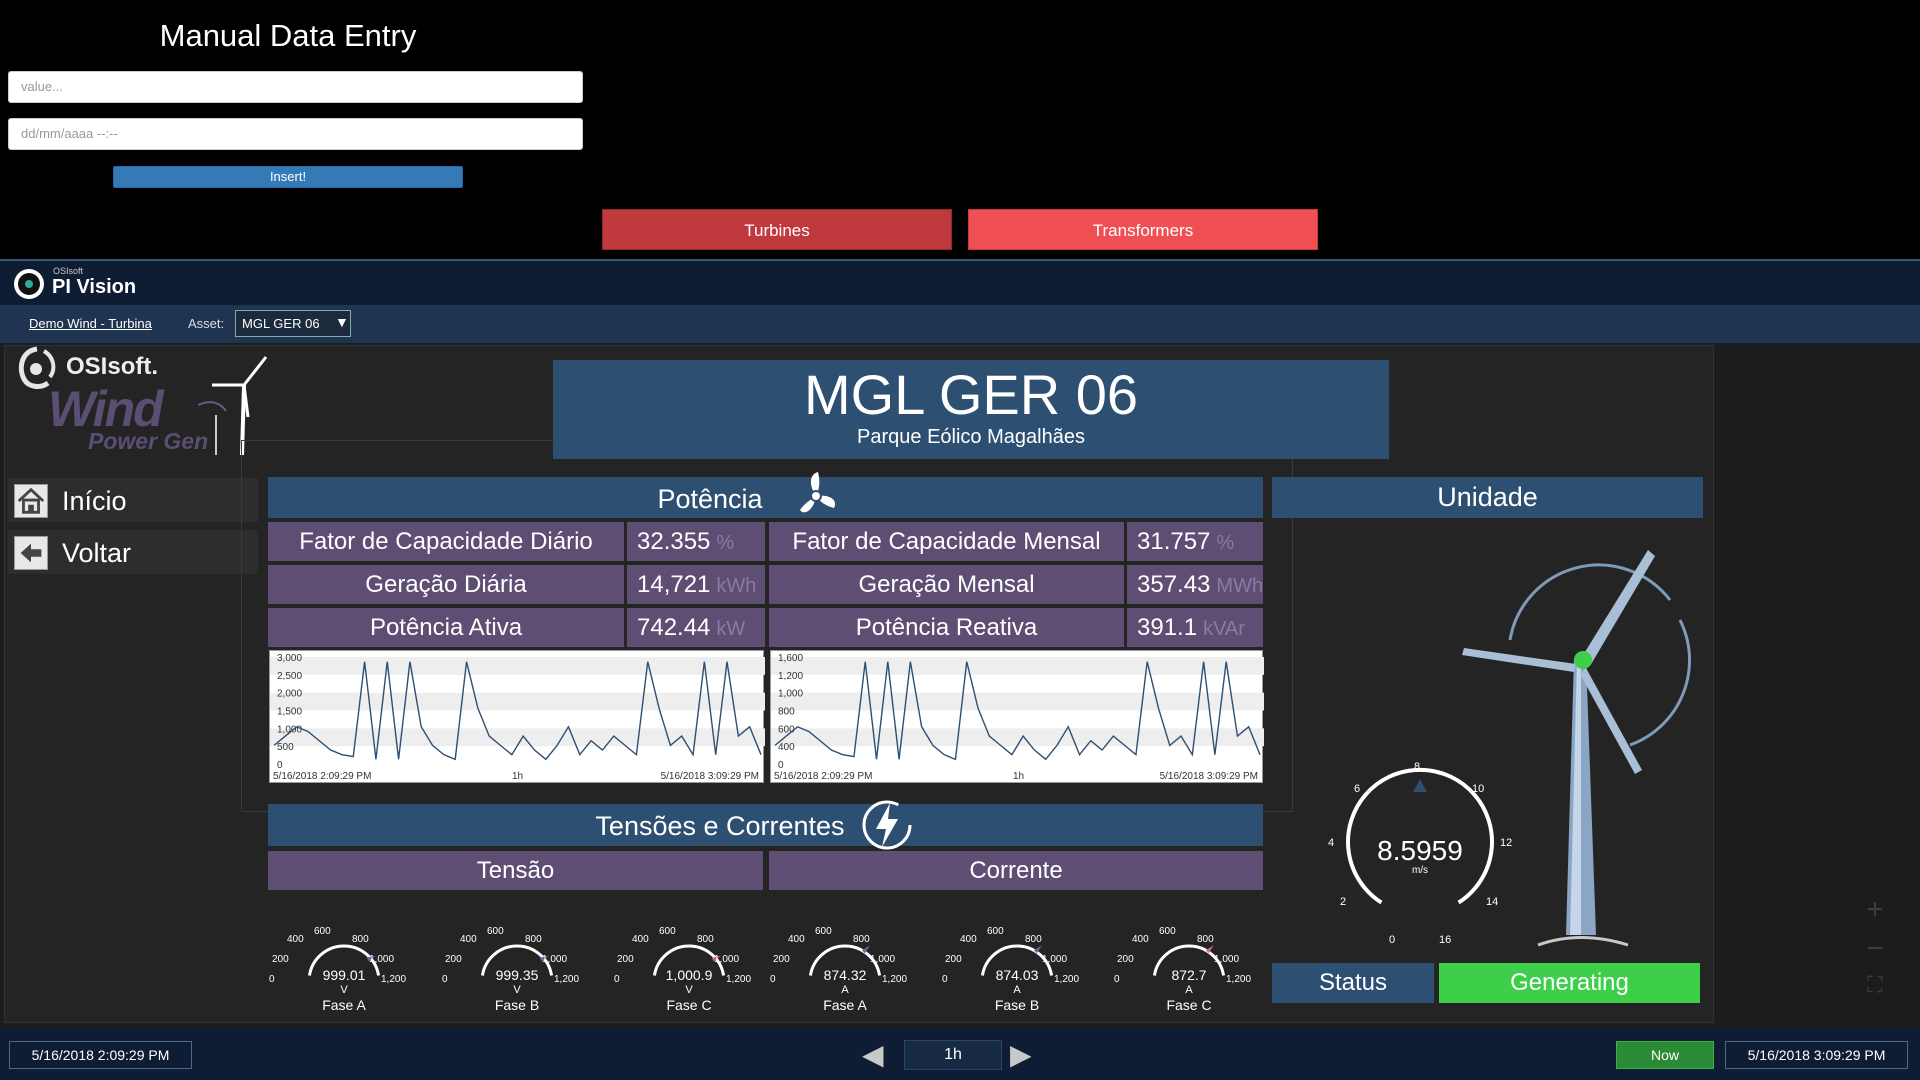 The width and height of the screenshot is (1920, 1080). I want to click on kpi-unit: kWh, so click(736, 586).